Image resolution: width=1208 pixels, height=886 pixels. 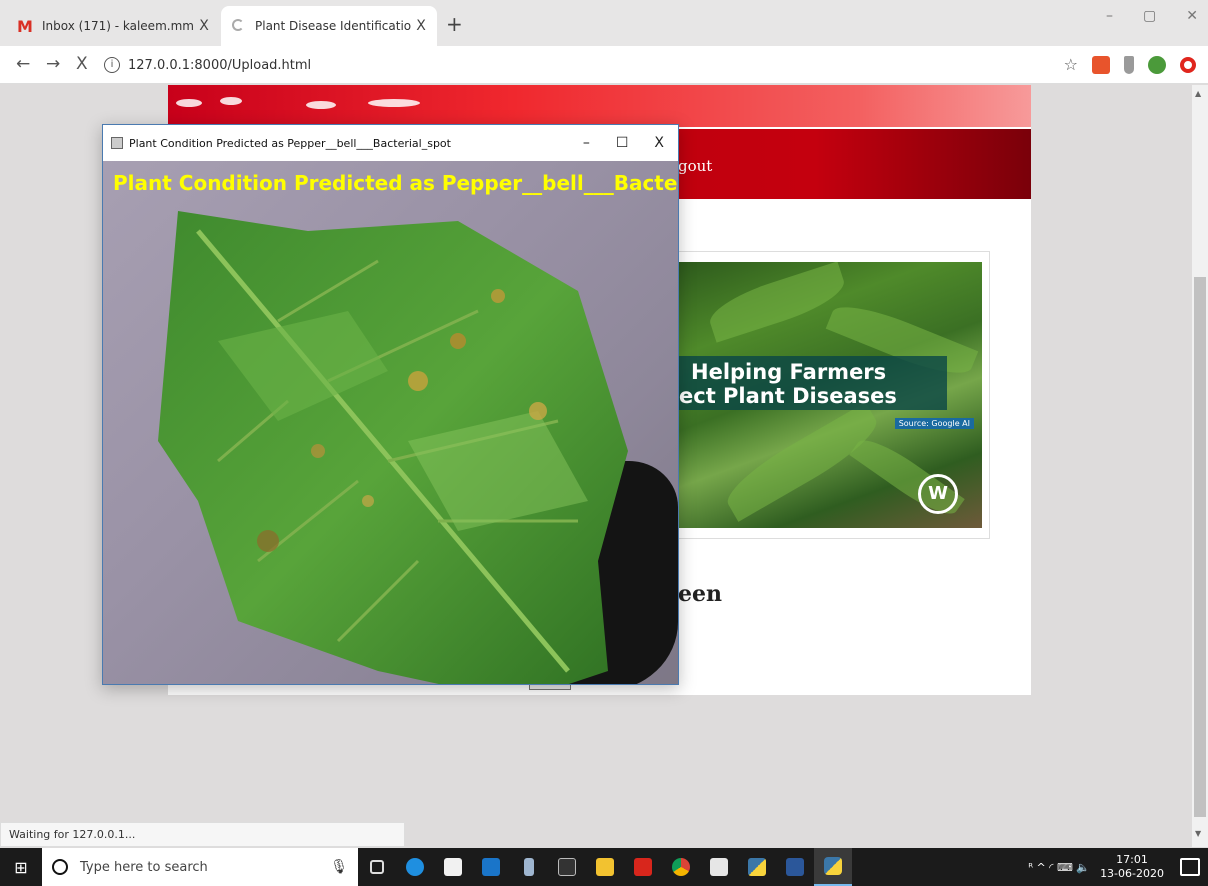 I want to click on python-idle-icon, so click(x=757, y=867).